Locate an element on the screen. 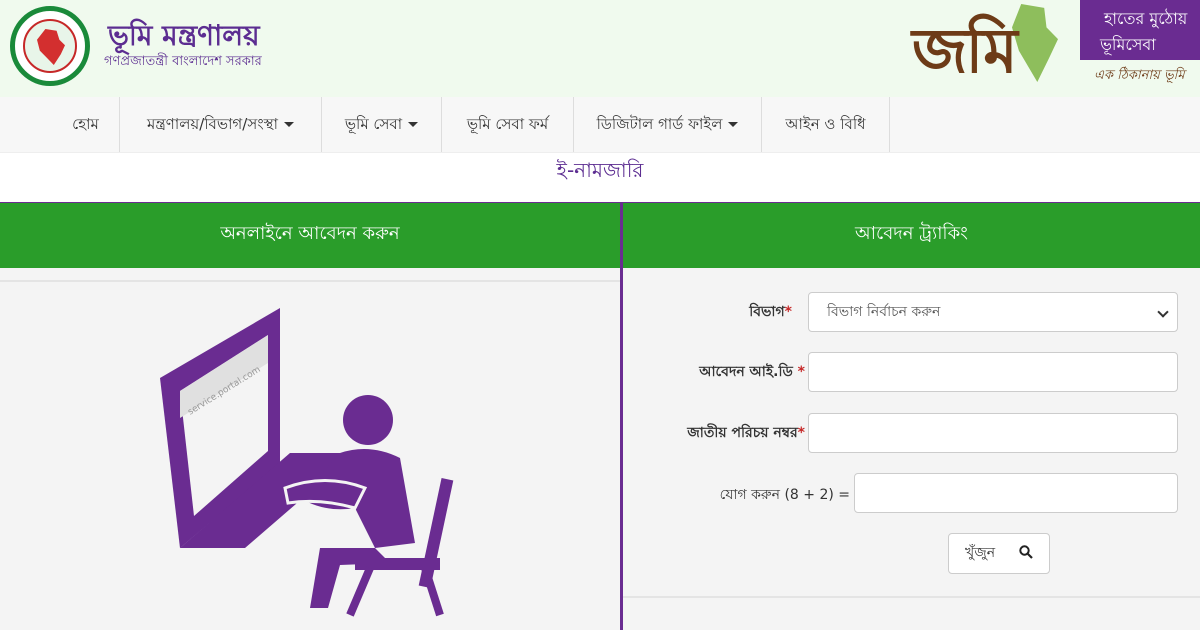 This screenshot has height=630, width=1200. application-tracking-heading: আবেদন ট্র্যাকিং is located at coordinates (911, 235).